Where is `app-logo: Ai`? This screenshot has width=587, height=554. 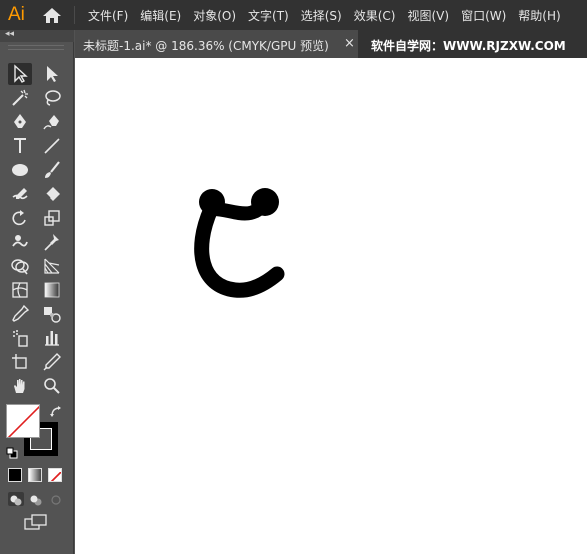 app-logo: Ai is located at coordinates (16, 14).